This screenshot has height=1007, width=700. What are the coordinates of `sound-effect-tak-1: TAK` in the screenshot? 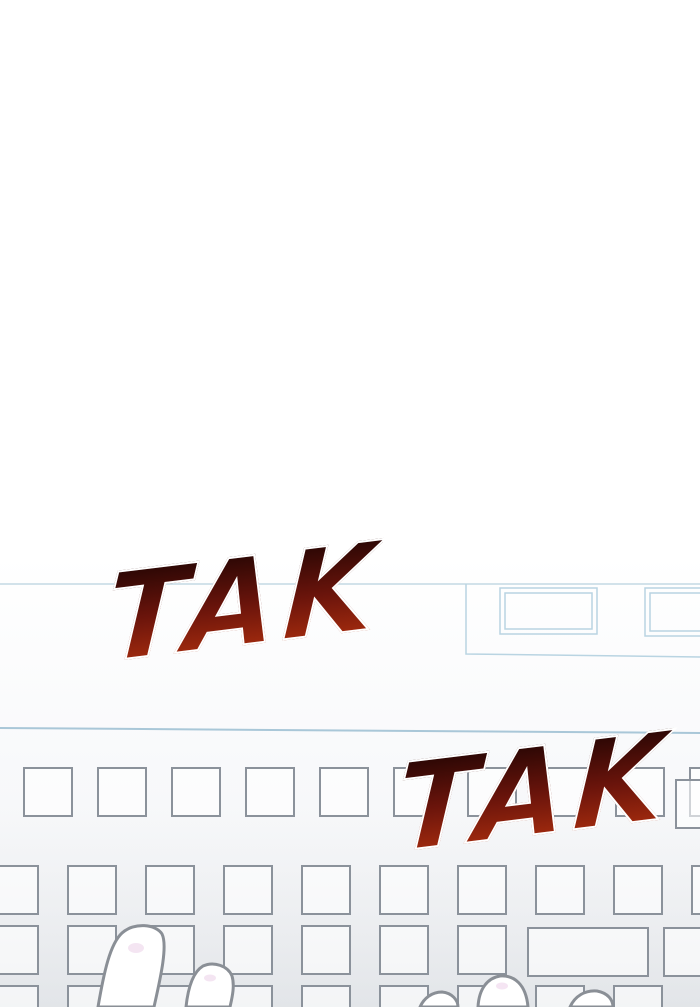 It's located at (244, 603).